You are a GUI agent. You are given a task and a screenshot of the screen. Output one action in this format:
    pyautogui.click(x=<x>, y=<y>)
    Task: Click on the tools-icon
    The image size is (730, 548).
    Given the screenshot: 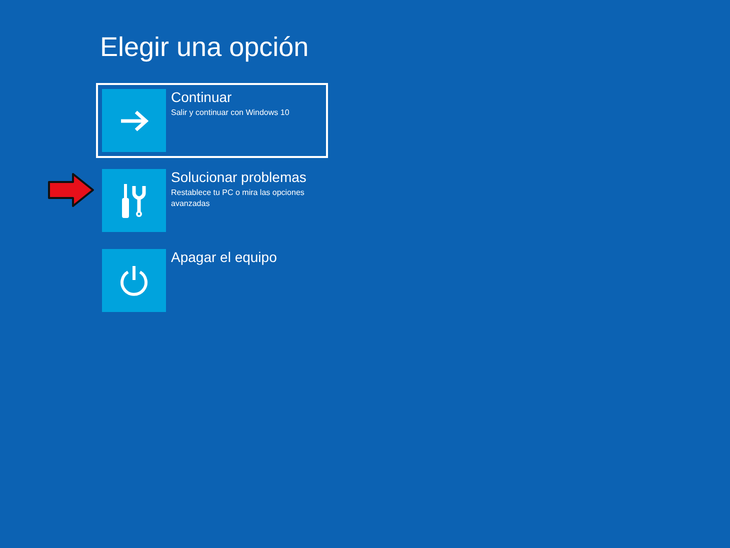 What is the action you would take?
    pyautogui.click(x=134, y=201)
    